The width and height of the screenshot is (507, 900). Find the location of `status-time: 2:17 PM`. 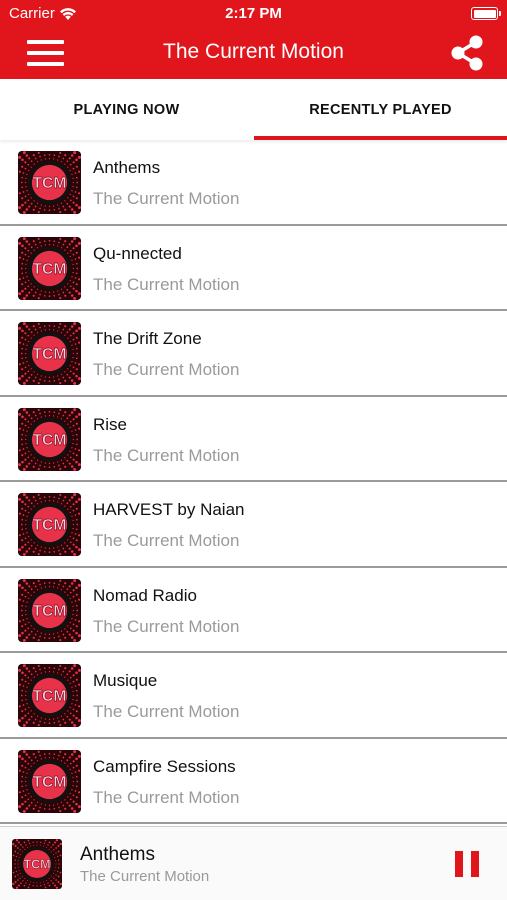

status-time: 2:17 PM is located at coordinates (253, 13).